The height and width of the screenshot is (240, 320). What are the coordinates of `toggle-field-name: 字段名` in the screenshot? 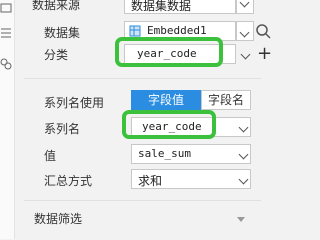 It's located at (226, 100).